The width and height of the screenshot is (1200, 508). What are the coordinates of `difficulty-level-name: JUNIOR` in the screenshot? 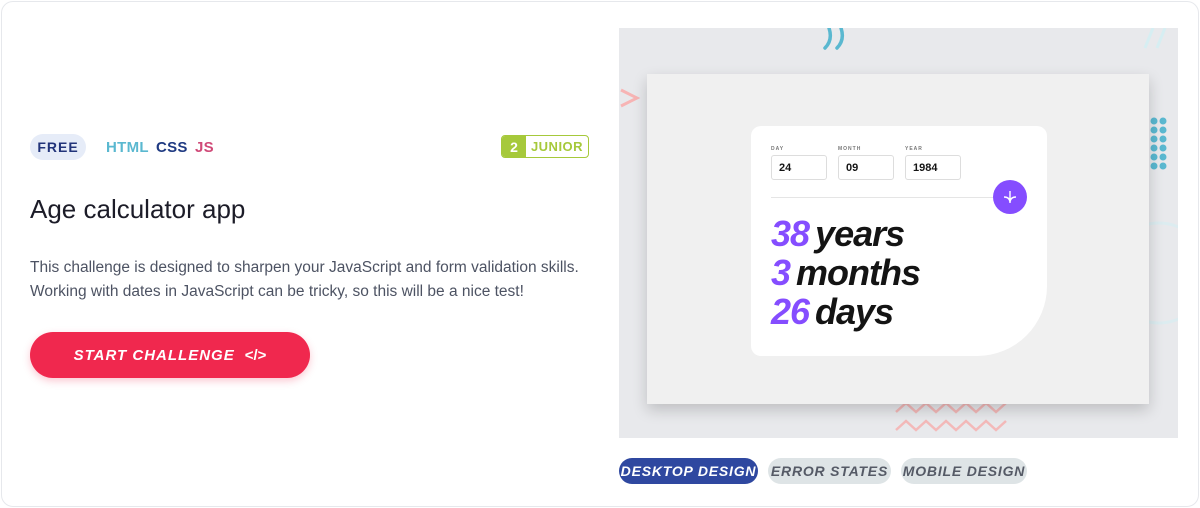 It's located at (557, 146).